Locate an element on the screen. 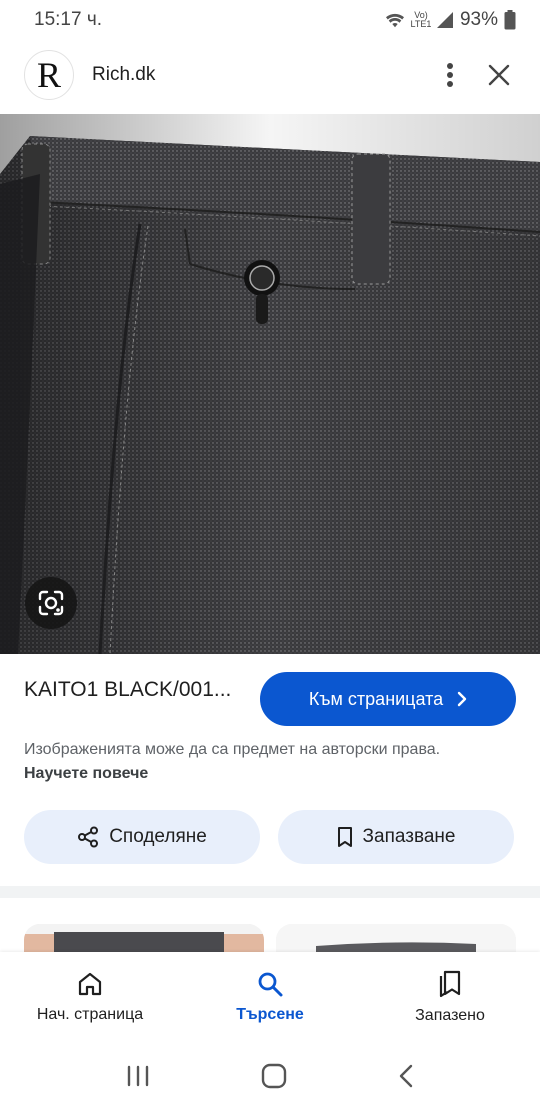 Image resolution: width=540 pixels, height=1110 pixels. more-vert-icon is located at coordinates (450, 75).